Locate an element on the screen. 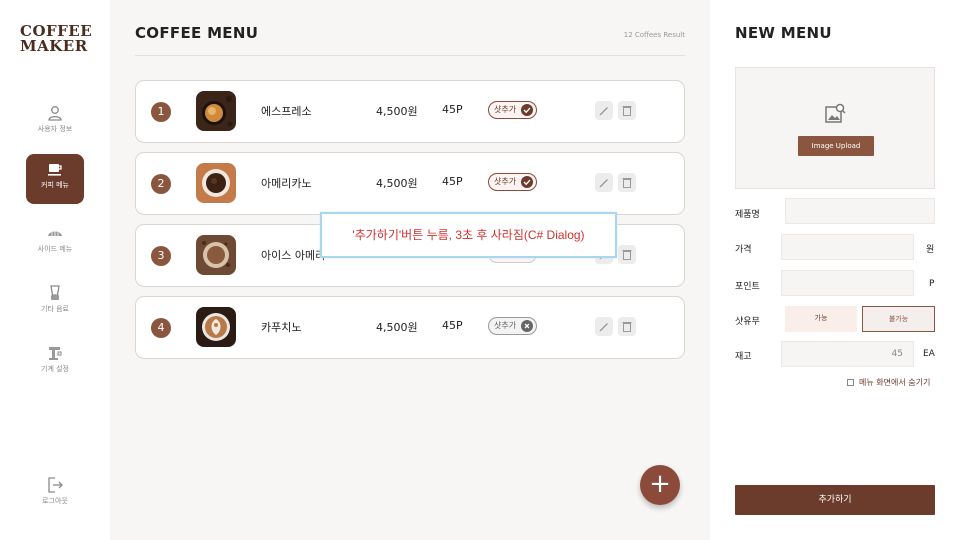 This screenshot has height=540, width=960. stock-label: 재고 is located at coordinates (743, 357).